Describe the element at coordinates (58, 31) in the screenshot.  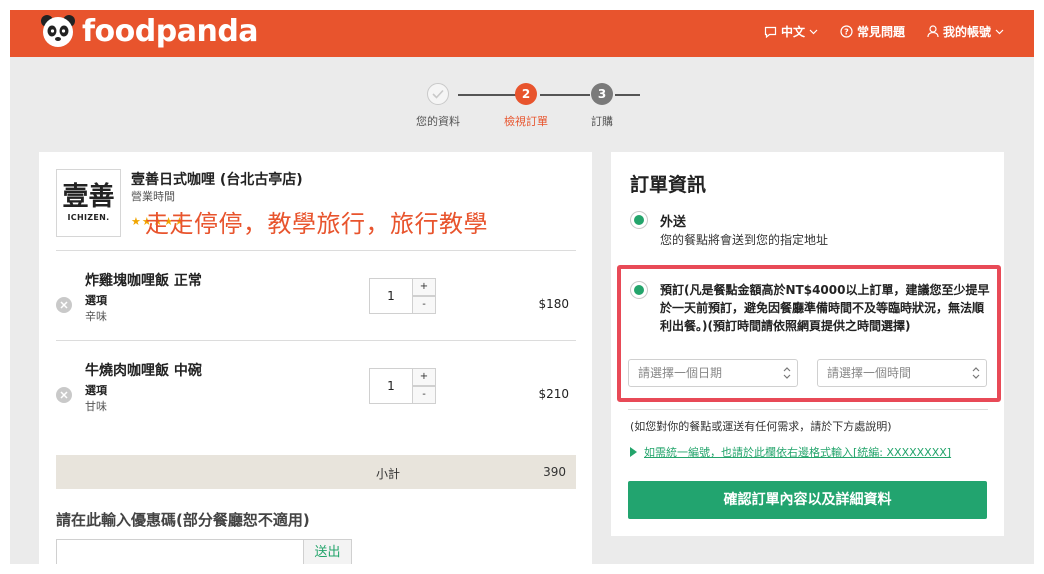
I see `panda-icon` at that location.